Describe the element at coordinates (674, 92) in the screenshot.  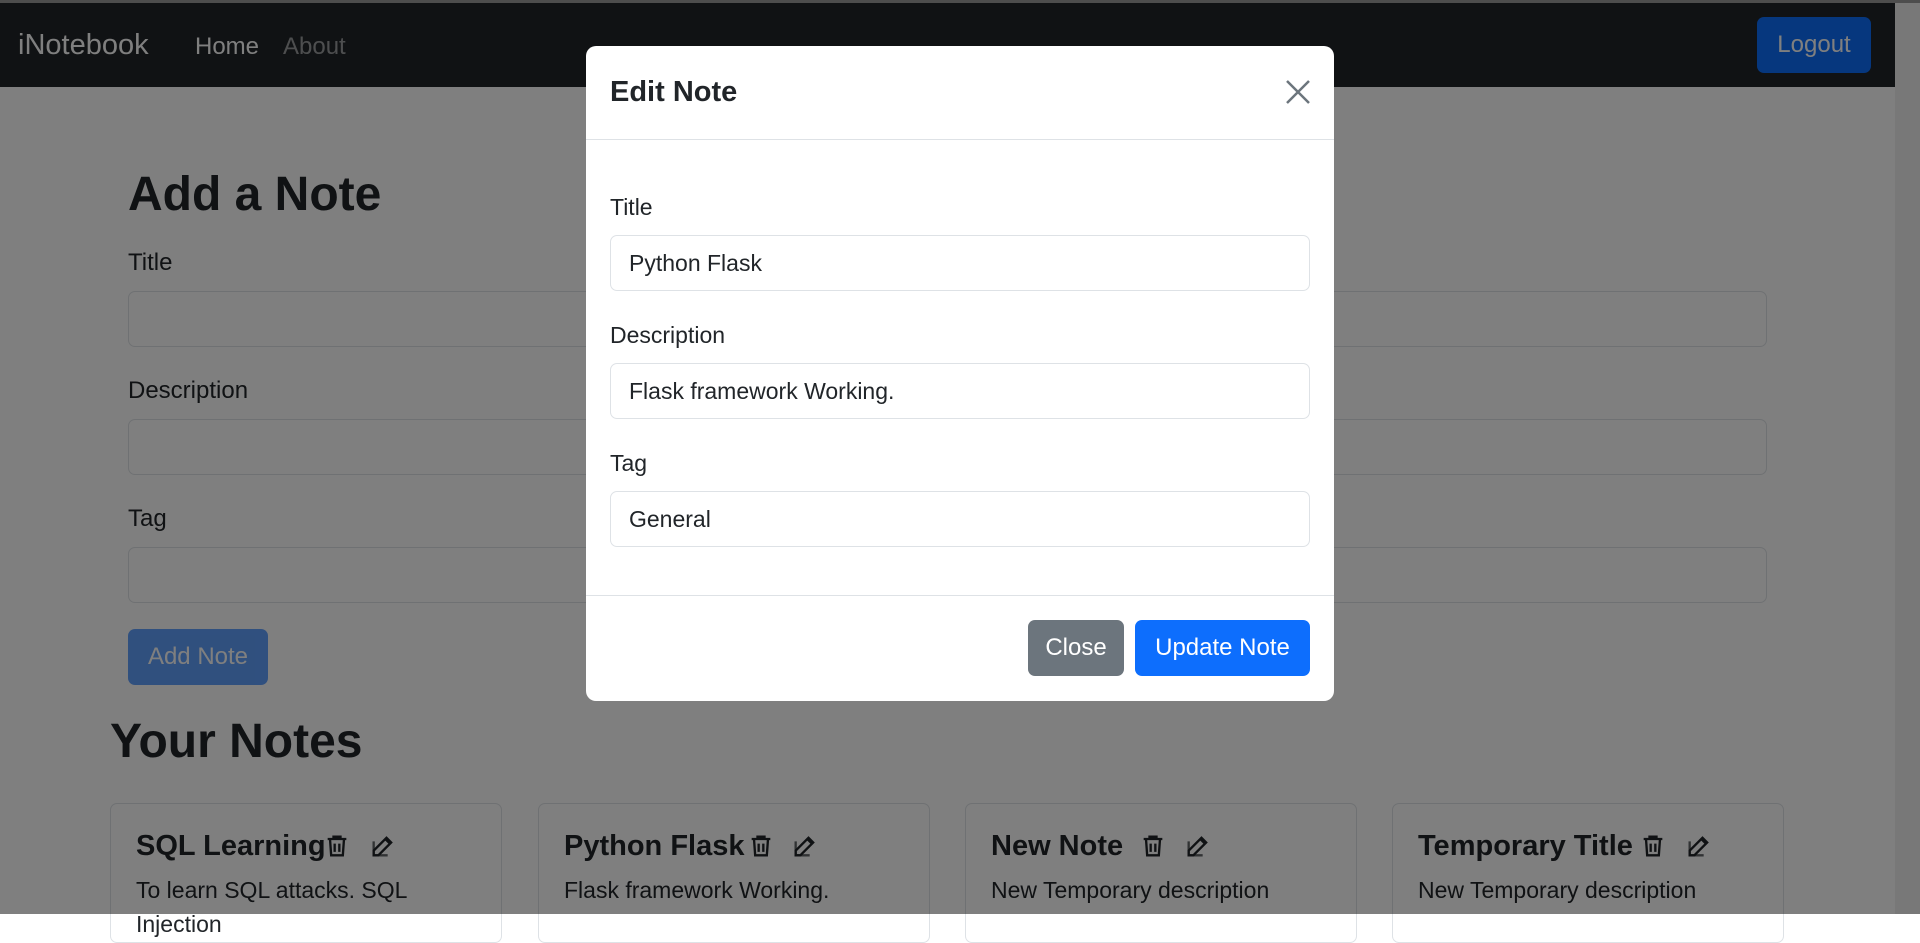
I see `modal-title: Edit Note` at that location.